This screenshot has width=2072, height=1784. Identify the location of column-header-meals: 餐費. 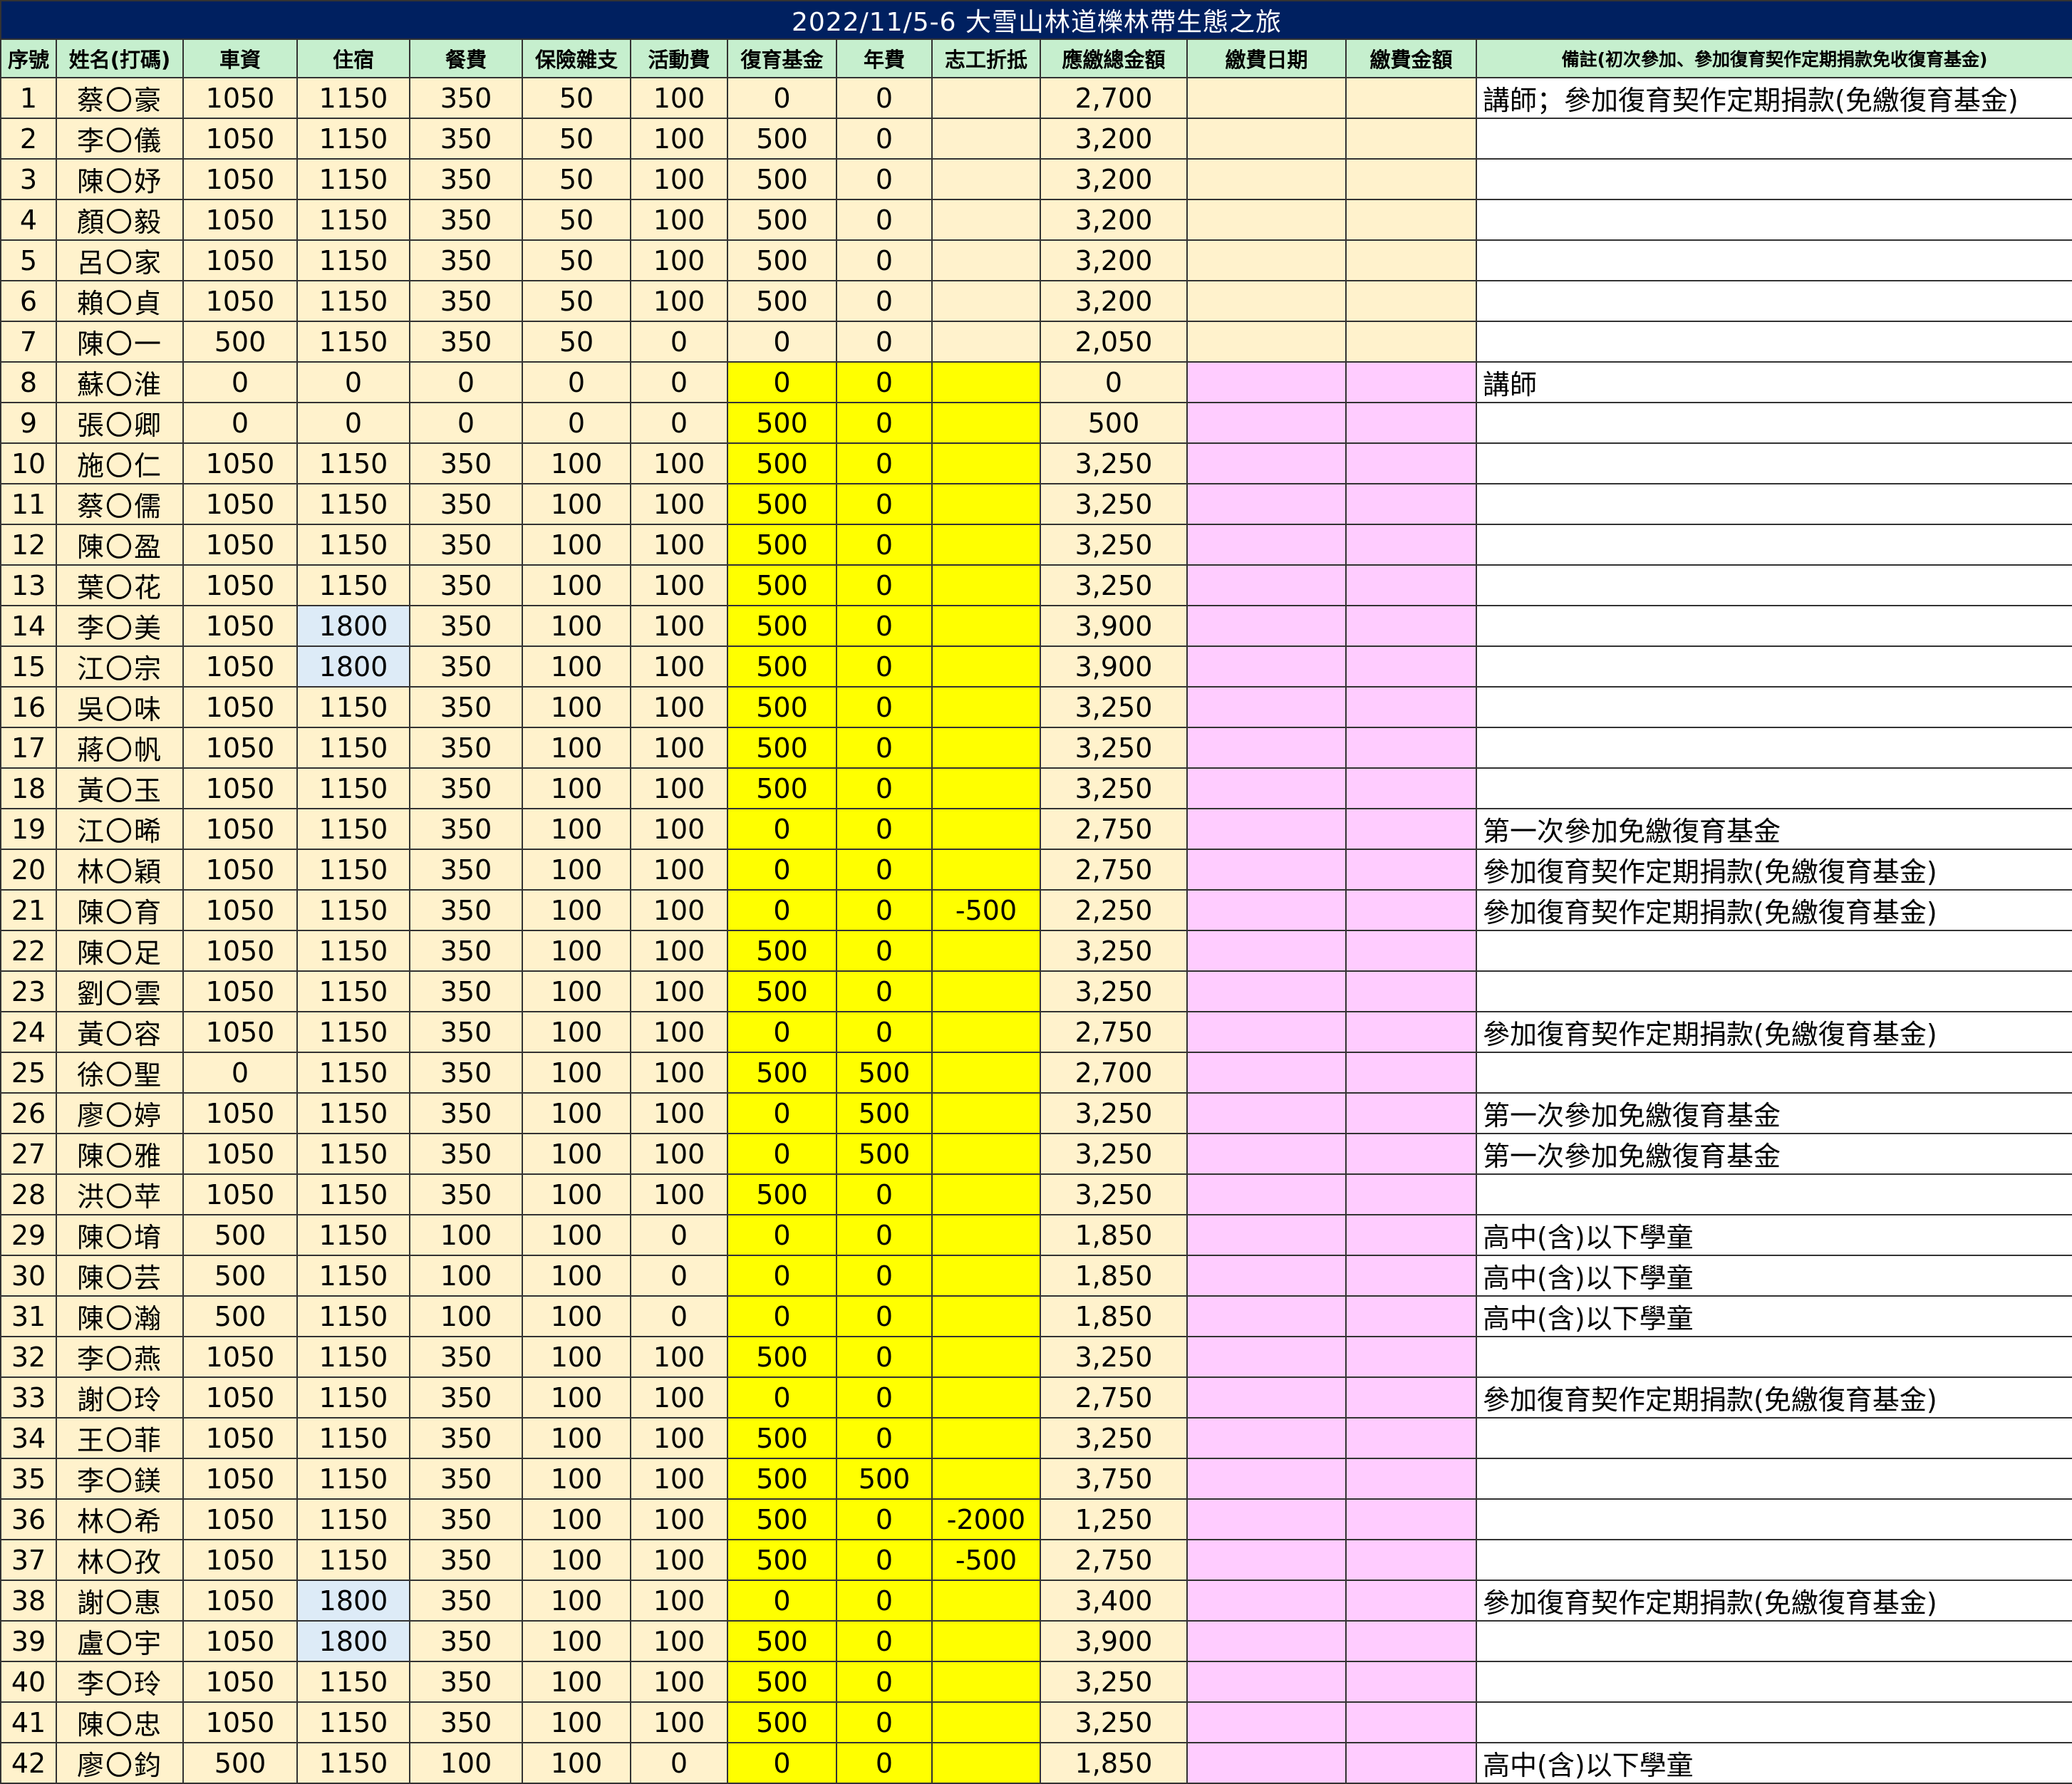
(466, 58).